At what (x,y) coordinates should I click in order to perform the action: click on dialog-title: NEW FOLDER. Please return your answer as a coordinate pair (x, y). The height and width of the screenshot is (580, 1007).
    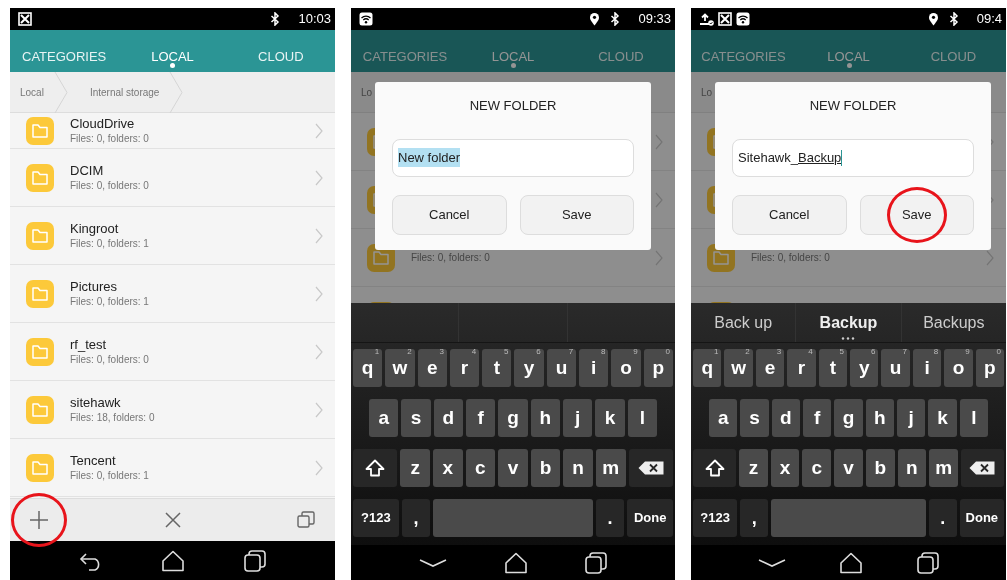
    Looking at the image, I should click on (513, 106).